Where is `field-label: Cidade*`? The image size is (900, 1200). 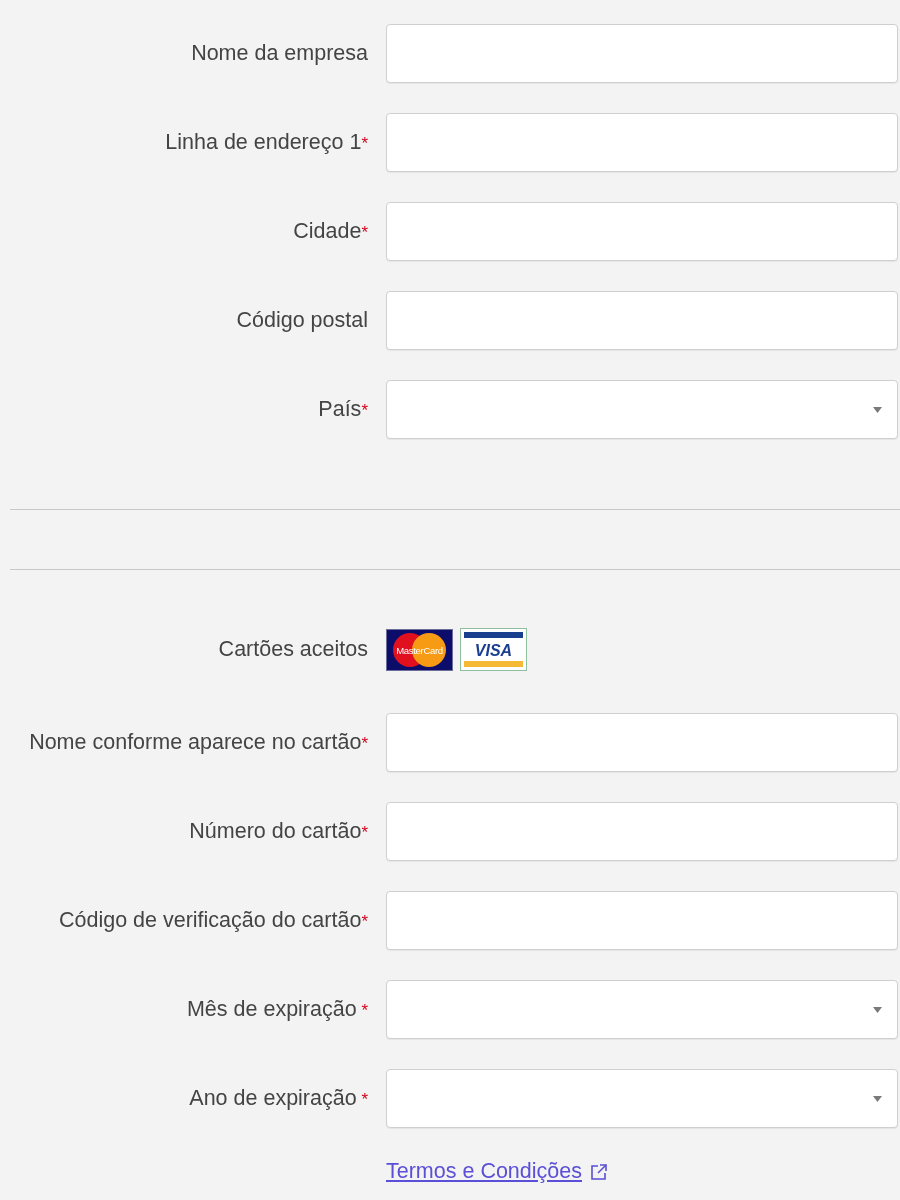 field-label: Cidade* is located at coordinates (330, 231).